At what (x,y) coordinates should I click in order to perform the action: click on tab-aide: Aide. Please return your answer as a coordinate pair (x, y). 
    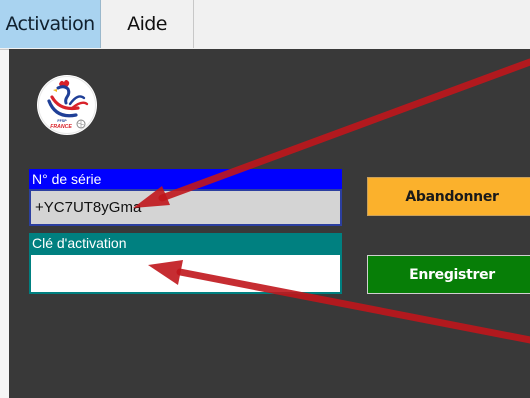
    Looking at the image, I should click on (147, 24).